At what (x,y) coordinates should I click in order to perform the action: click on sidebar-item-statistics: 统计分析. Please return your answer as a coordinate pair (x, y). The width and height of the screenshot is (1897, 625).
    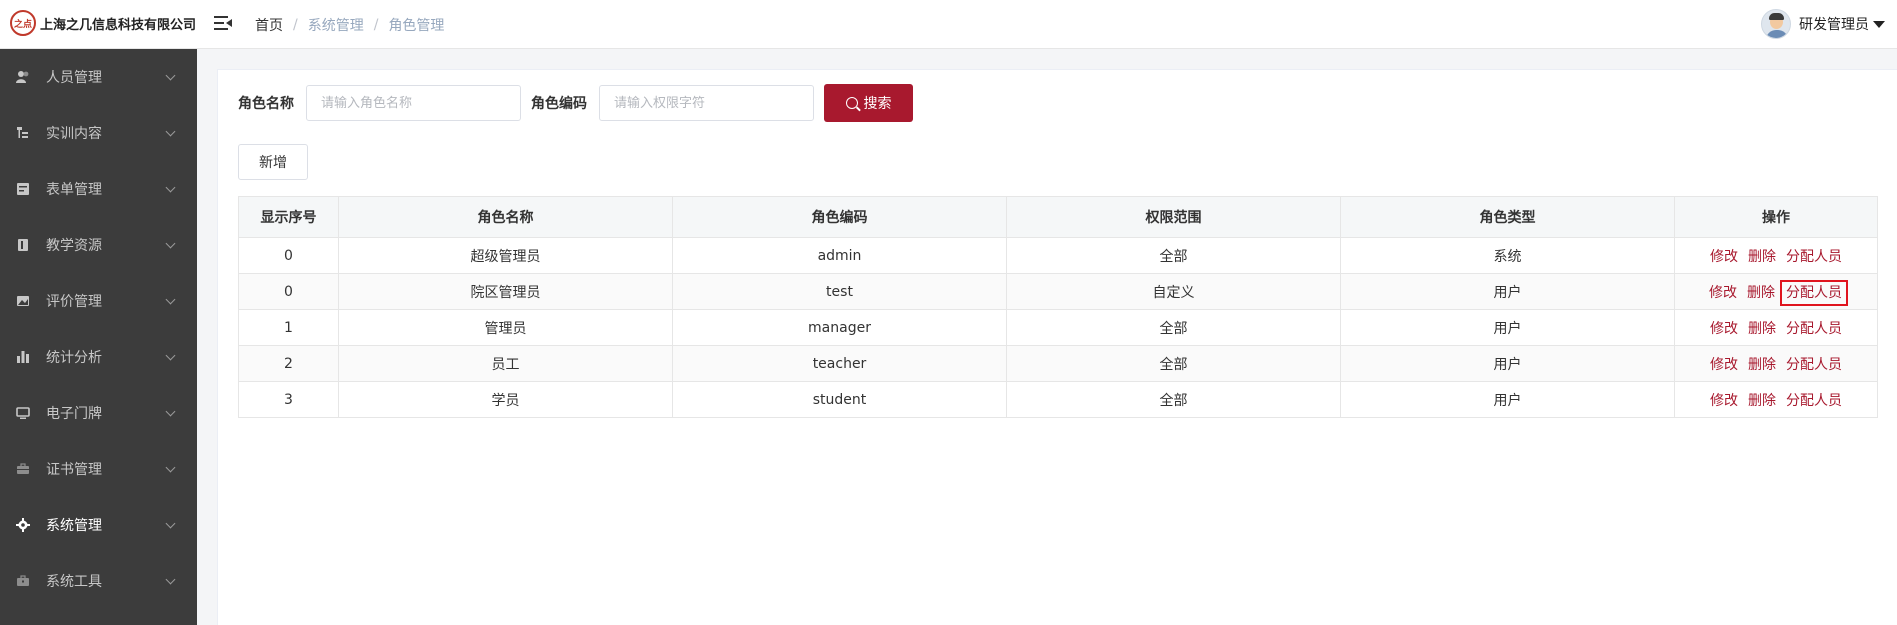
    Looking at the image, I should click on (98, 357).